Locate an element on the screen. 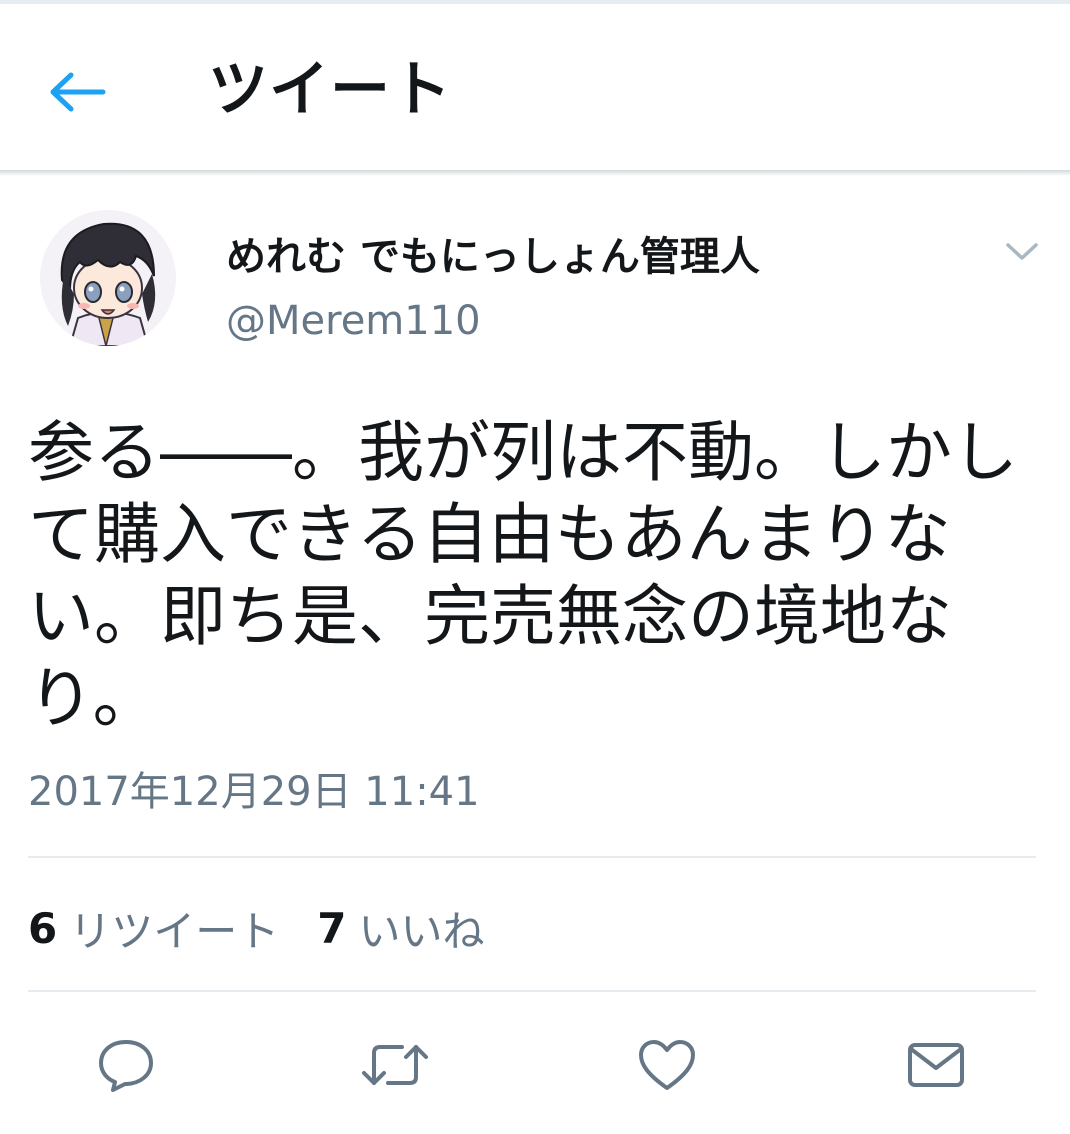 The image size is (1070, 1134). like-button is located at coordinates (667, 1065).